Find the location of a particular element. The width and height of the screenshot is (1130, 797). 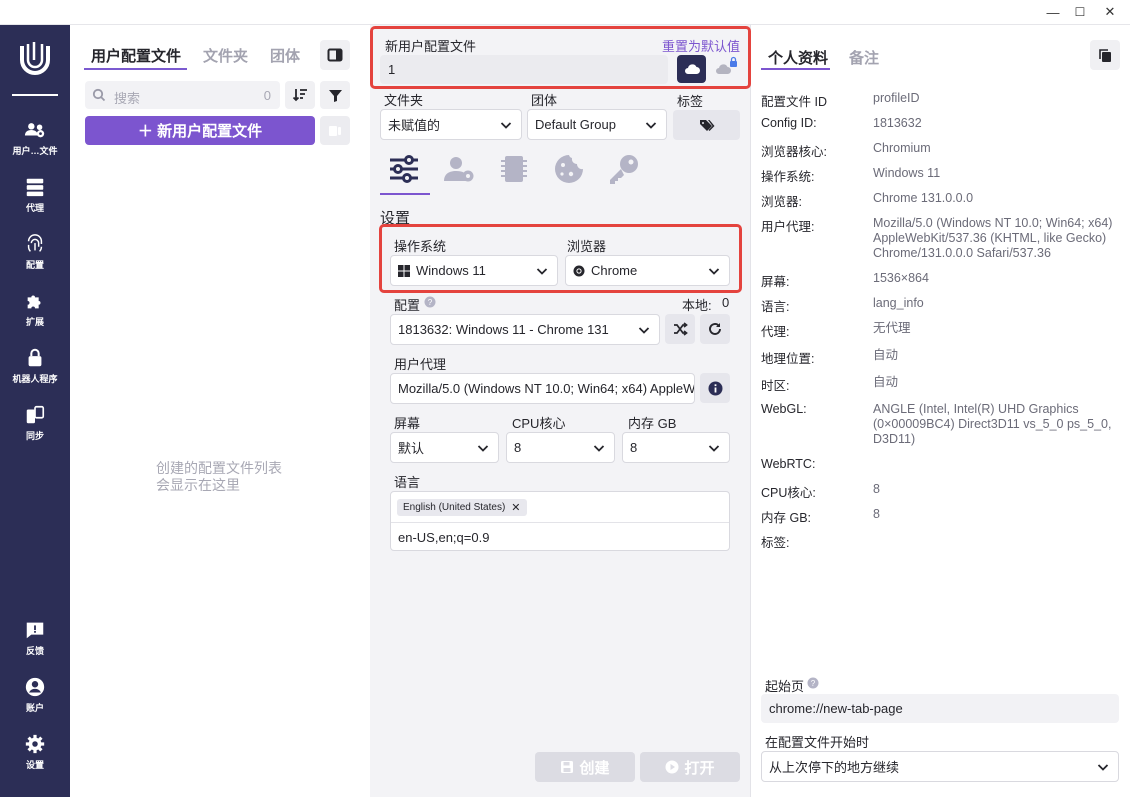

users-gear-icon is located at coordinates (34, 130).